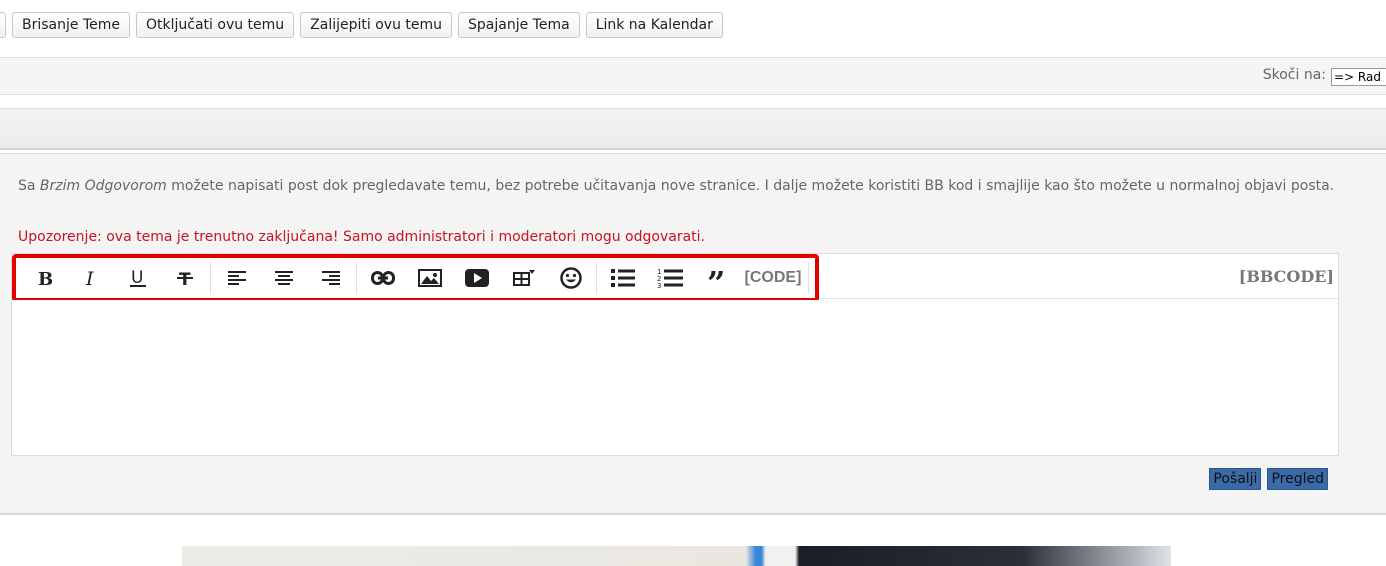  I want to click on submit-row: Pošalji Pregled, so click(1268, 479).